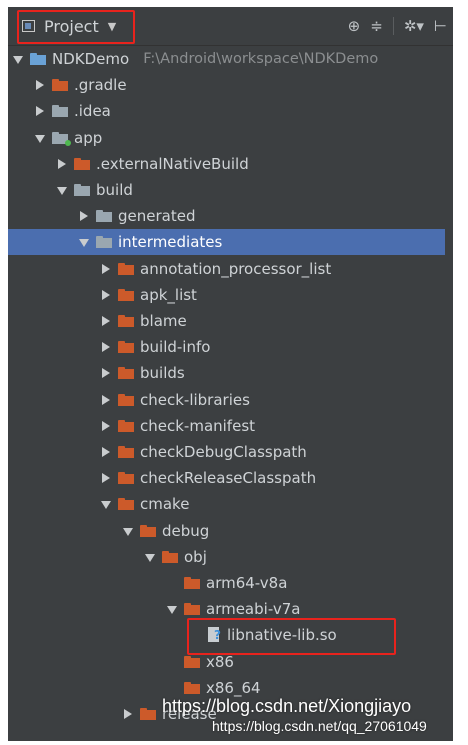 Image resolution: width=468 pixels, height=745 pixels. I want to click on tree-item-label: x86_64, so click(233, 687).